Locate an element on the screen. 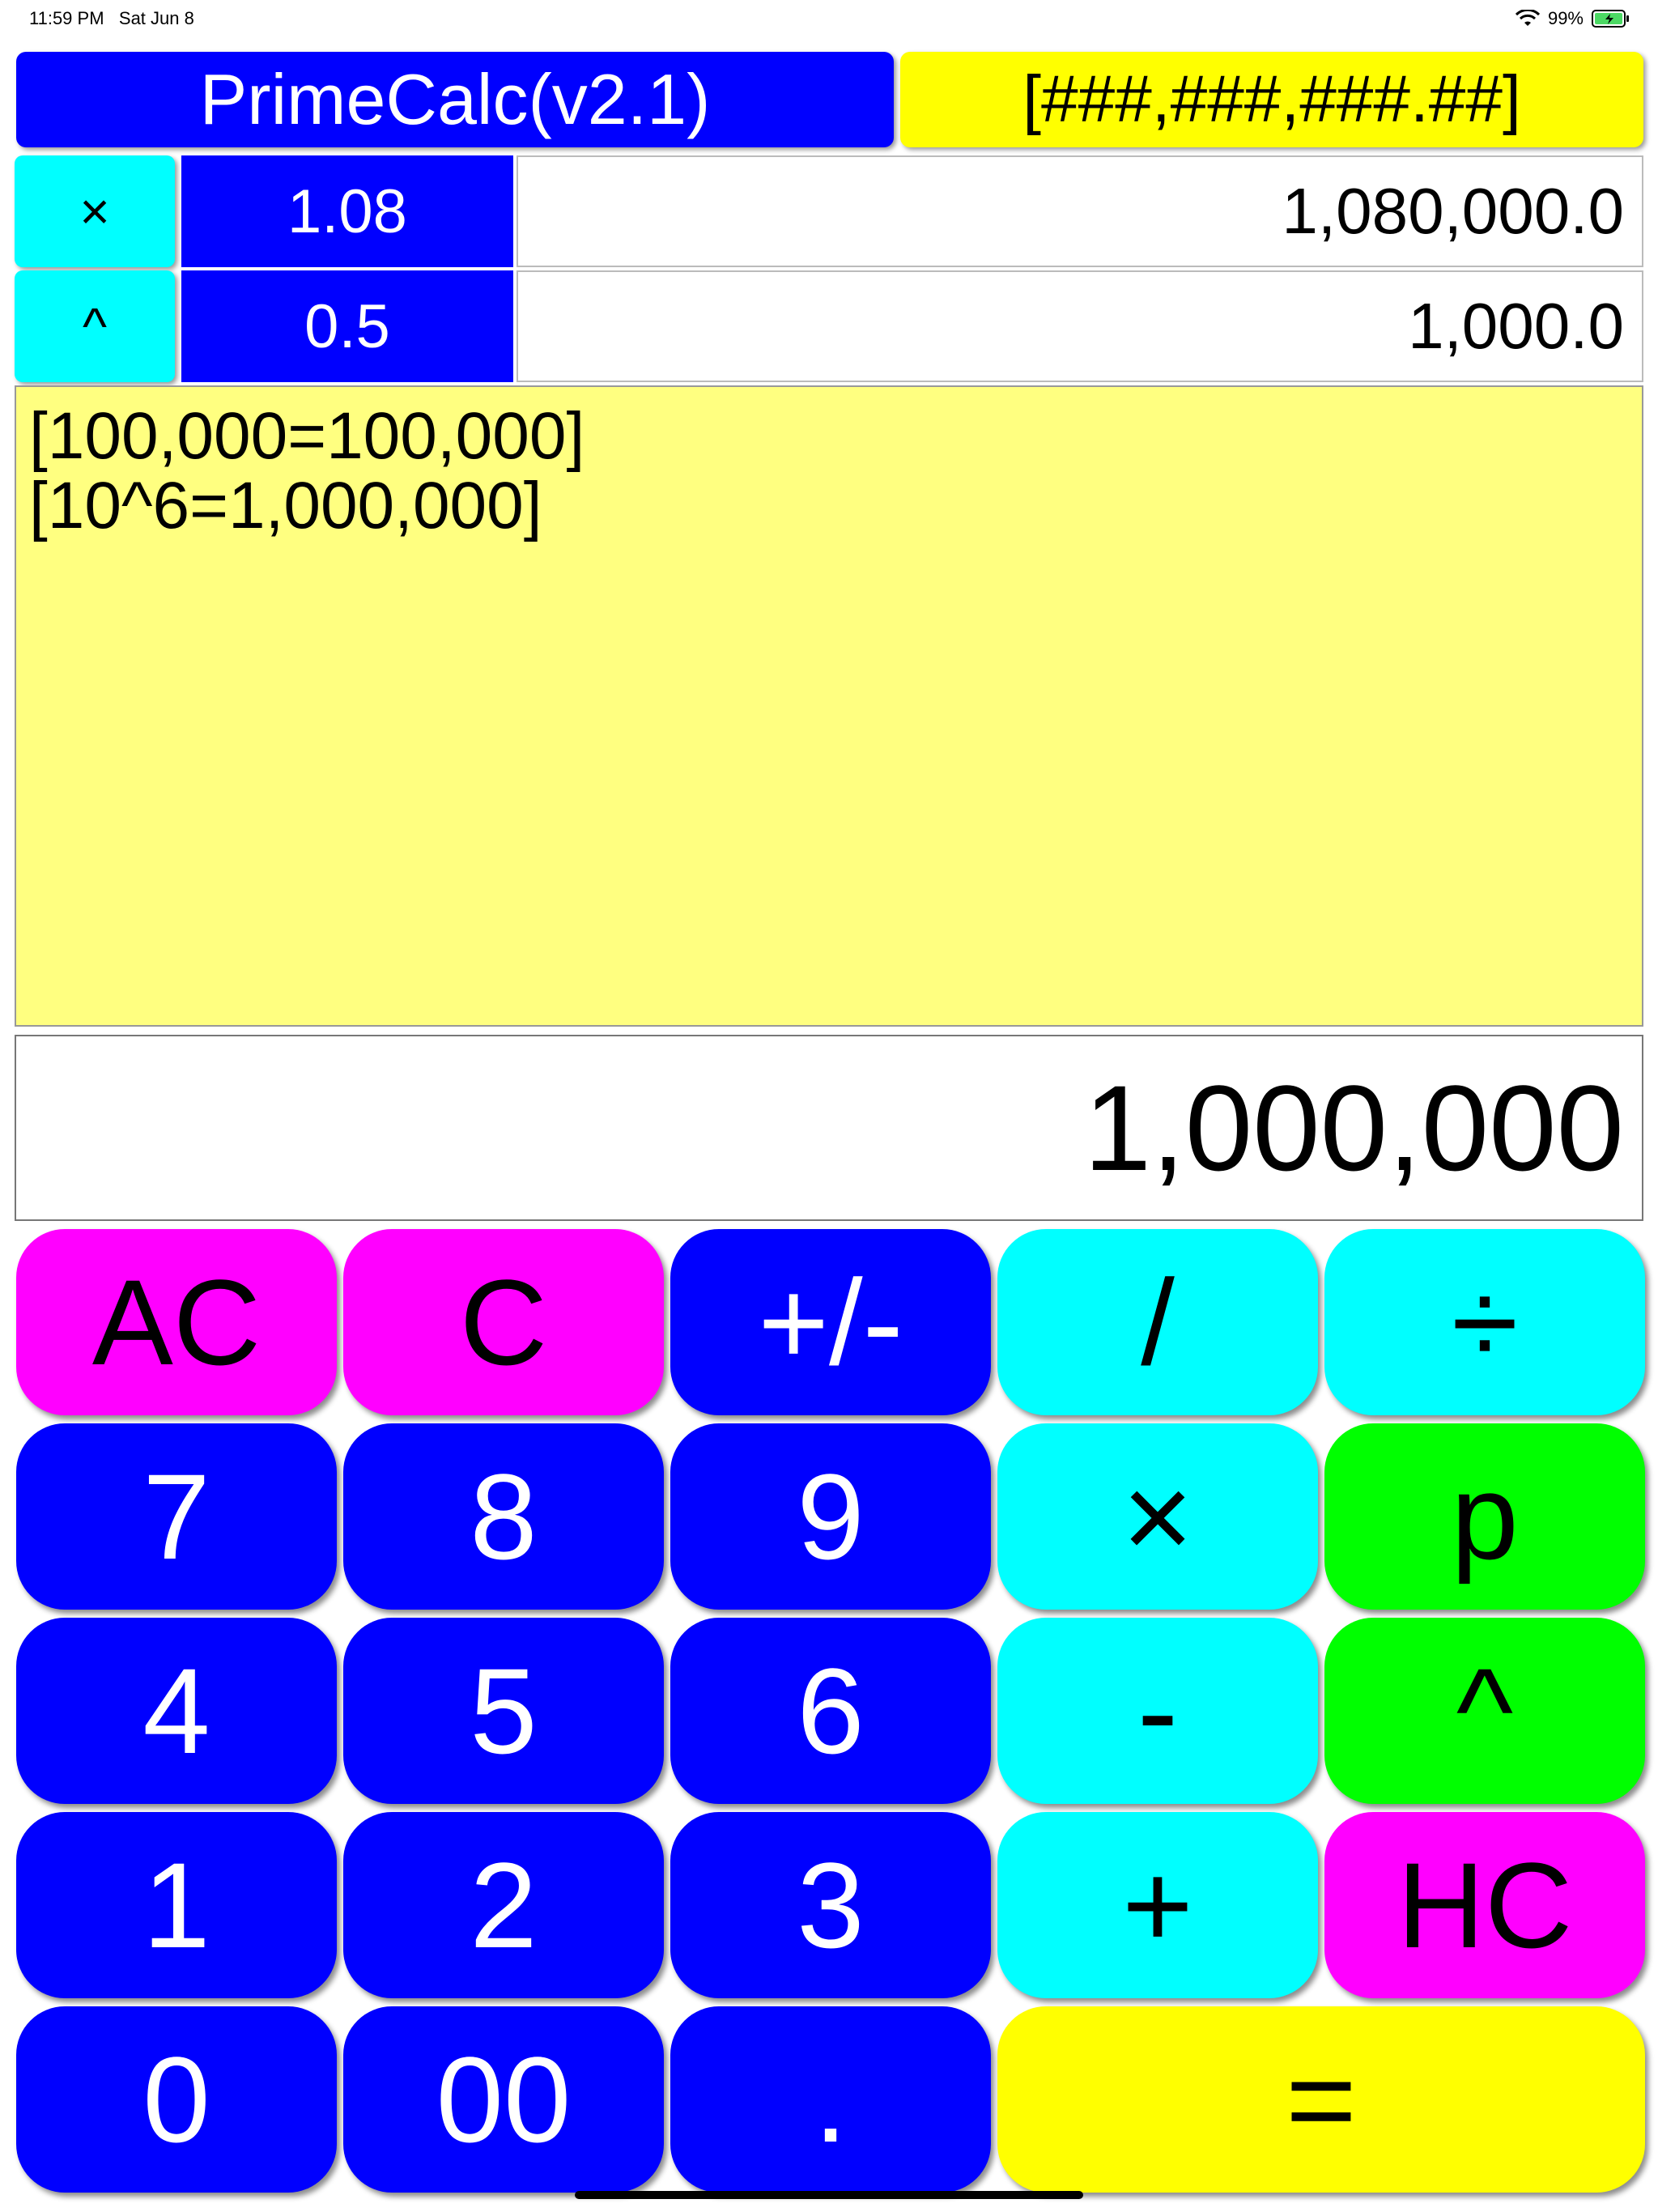 The image size is (1658, 2212). digit-6-button: 6 is located at coordinates (830, 1711).